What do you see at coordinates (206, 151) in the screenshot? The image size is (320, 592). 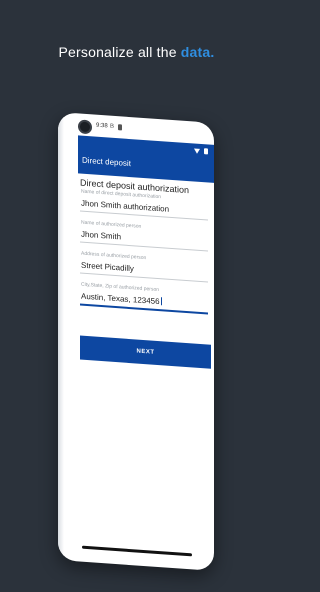 I see `battery-icon` at bounding box center [206, 151].